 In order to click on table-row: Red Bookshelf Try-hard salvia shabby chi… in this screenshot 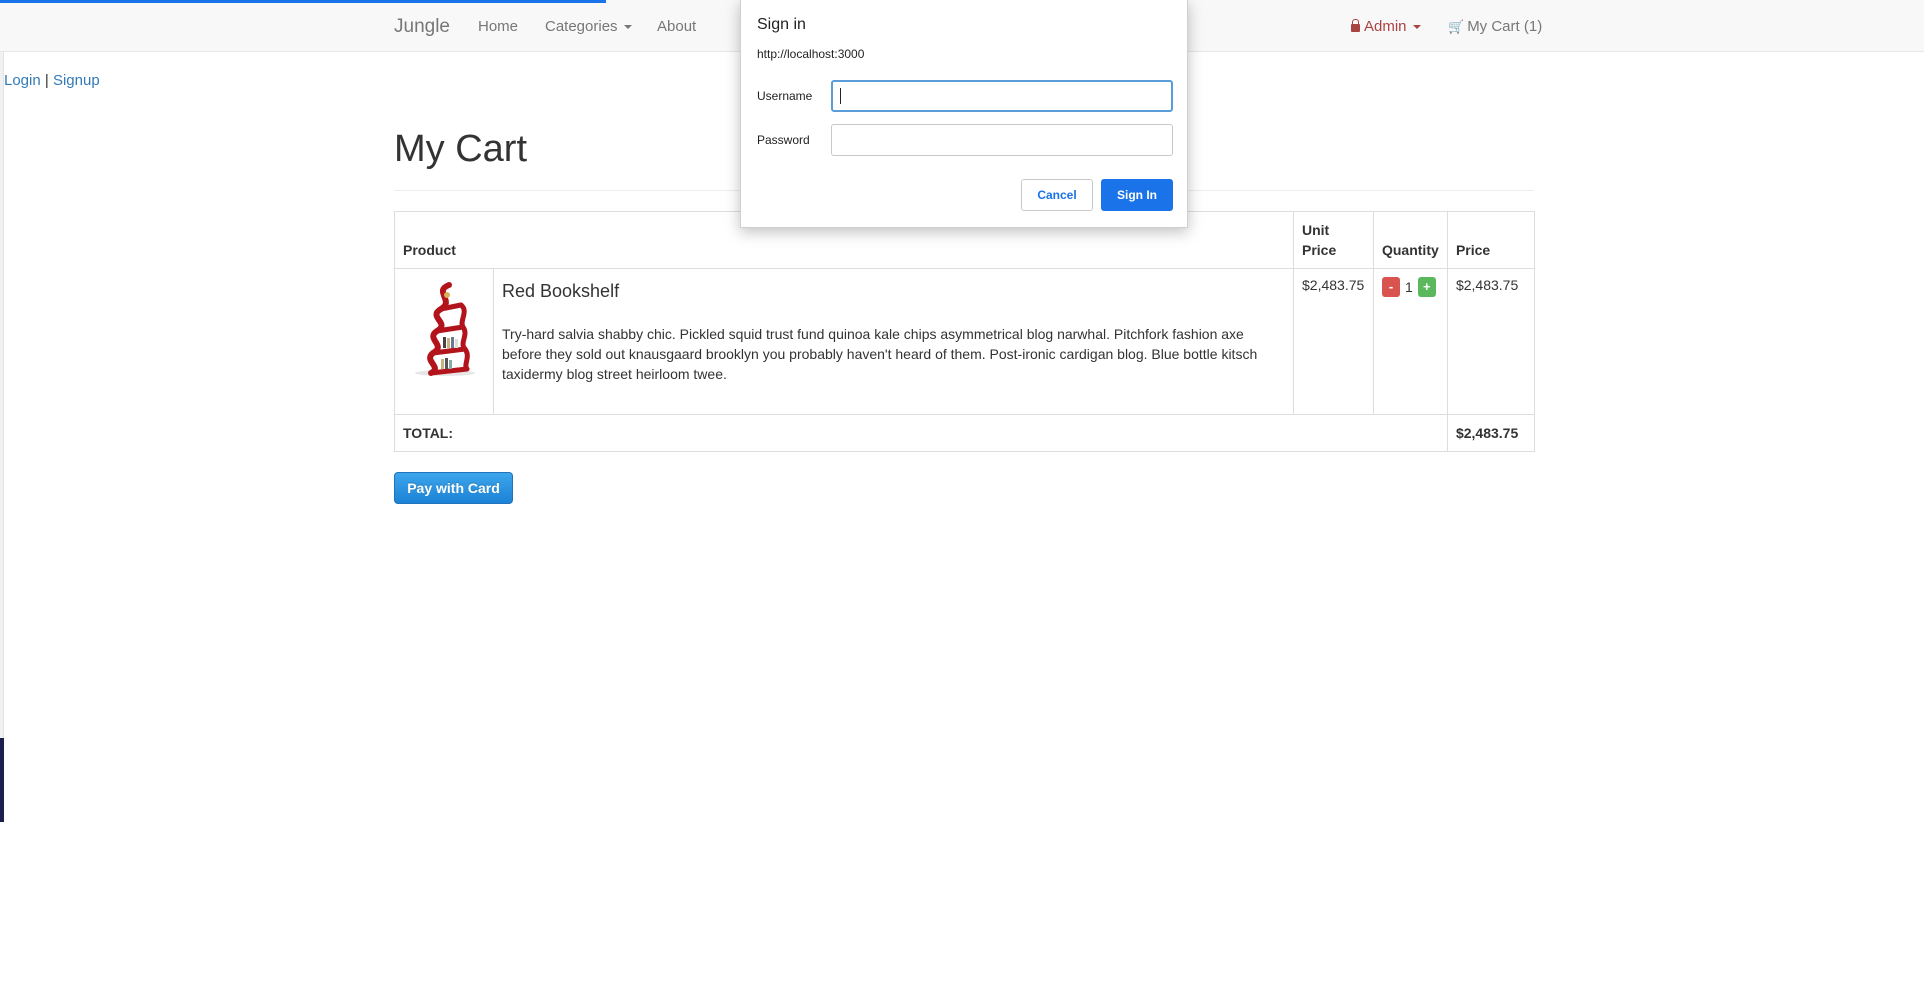, I will do `click(965, 341)`.